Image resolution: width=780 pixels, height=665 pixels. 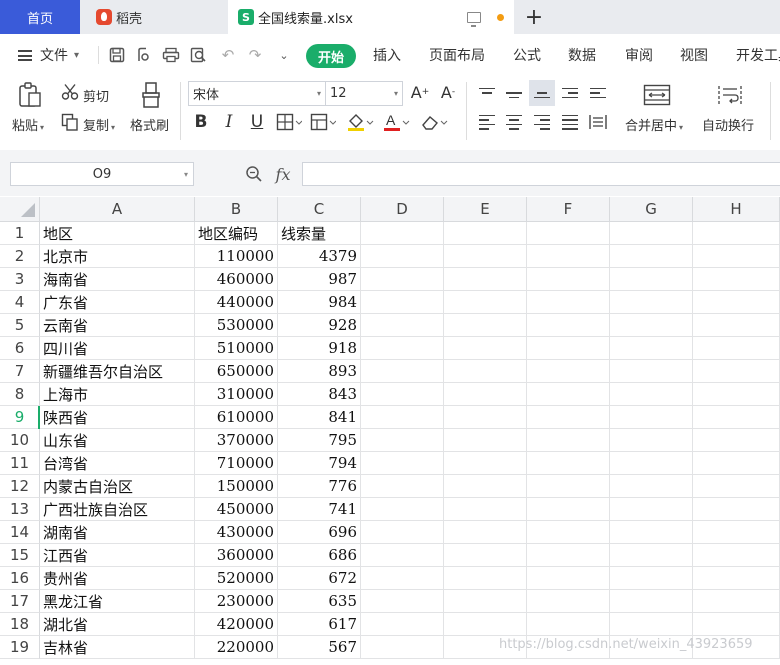 I want to click on cell-h12, so click(x=736, y=486).